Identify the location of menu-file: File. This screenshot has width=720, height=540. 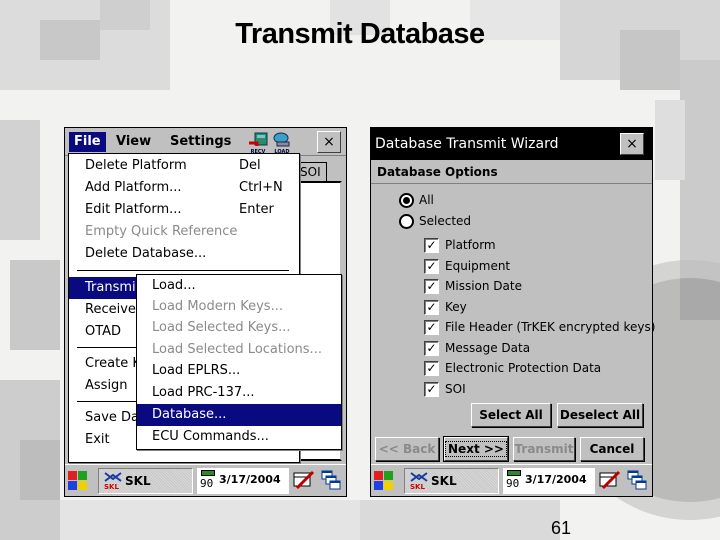
(87, 142).